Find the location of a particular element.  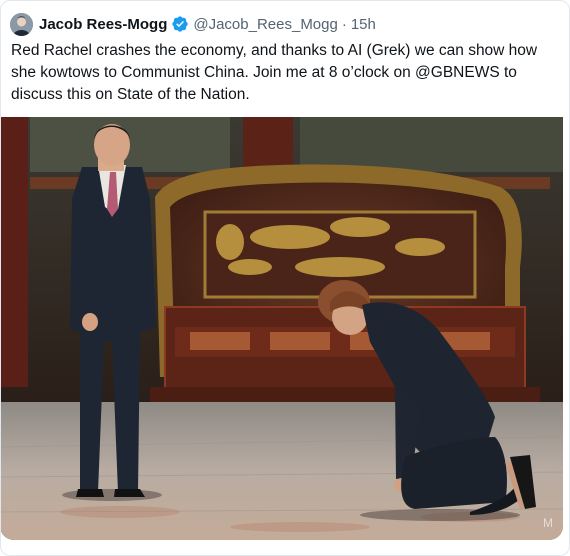

author-handle: @Jacob_Rees_Mogg is located at coordinates (265, 24).